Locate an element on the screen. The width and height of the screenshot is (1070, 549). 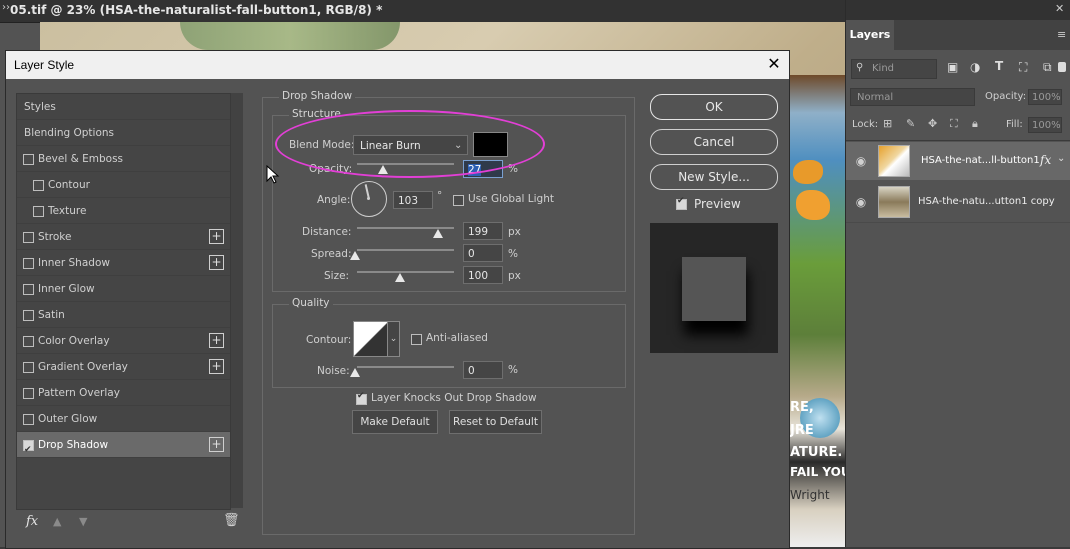
size-slider-thumb is located at coordinates (400, 277).